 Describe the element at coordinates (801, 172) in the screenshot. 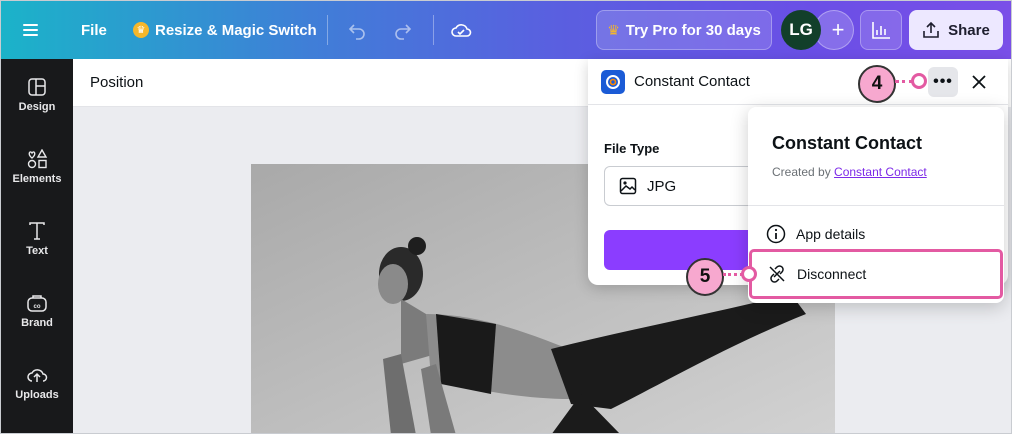

I see `created-by-prefix: Created by` at that location.